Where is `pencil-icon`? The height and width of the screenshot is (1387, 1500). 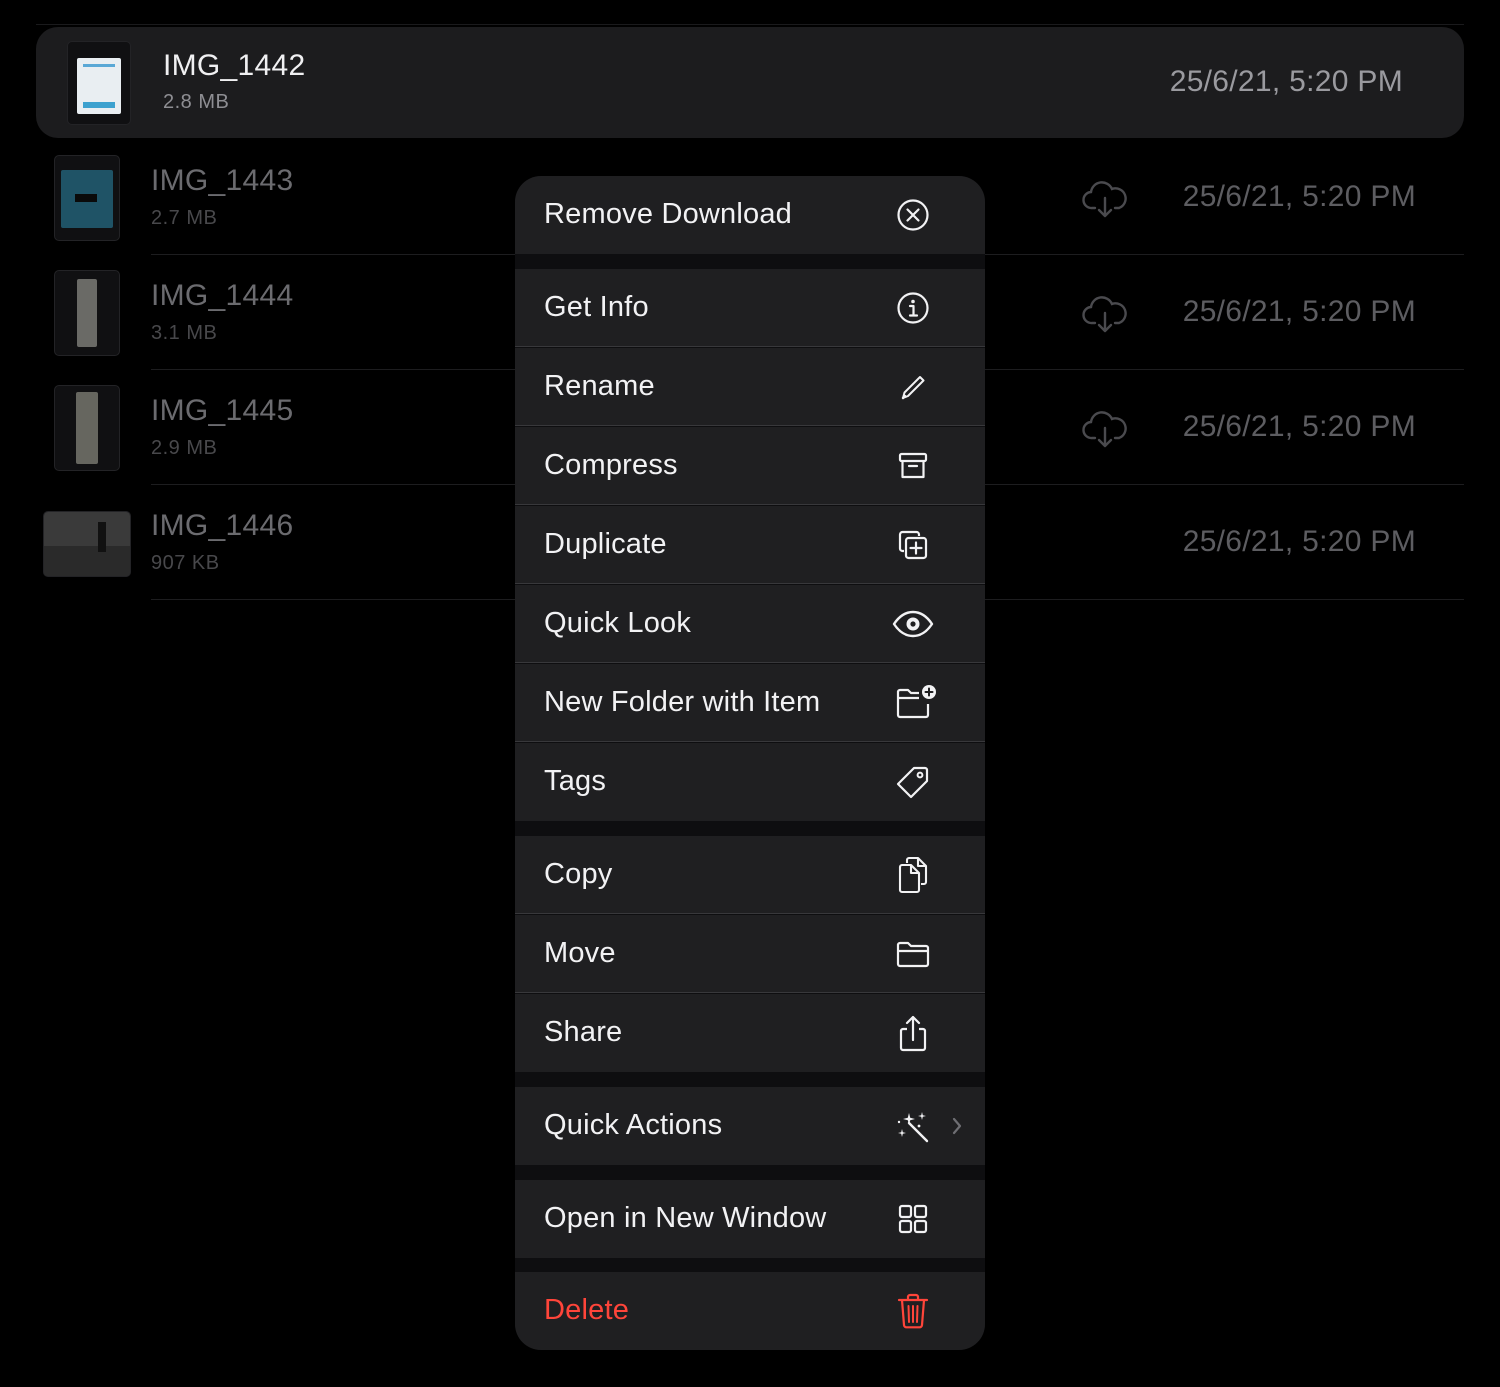 pencil-icon is located at coordinates (913, 387).